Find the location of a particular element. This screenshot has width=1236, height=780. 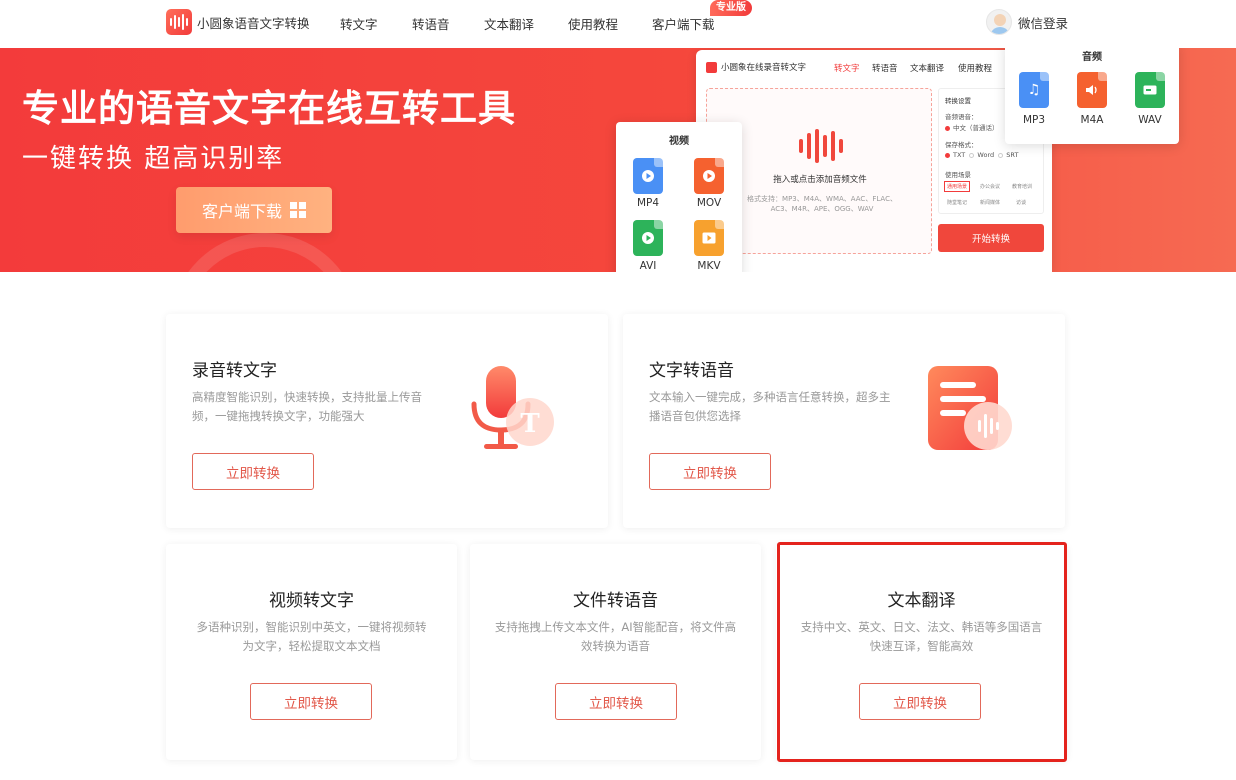

mov-file-icon is located at coordinates (709, 176).